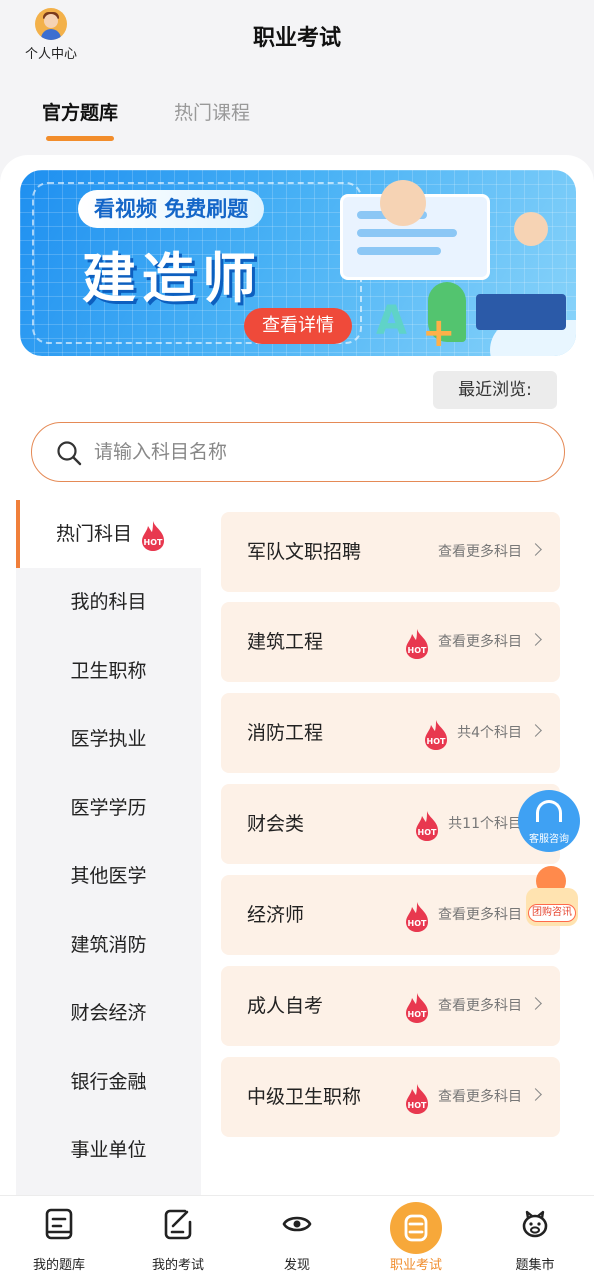 The height and width of the screenshot is (1280, 594). What do you see at coordinates (314, 452) in the screenshot?
I see `search-input` at bounding box center [314, 452].